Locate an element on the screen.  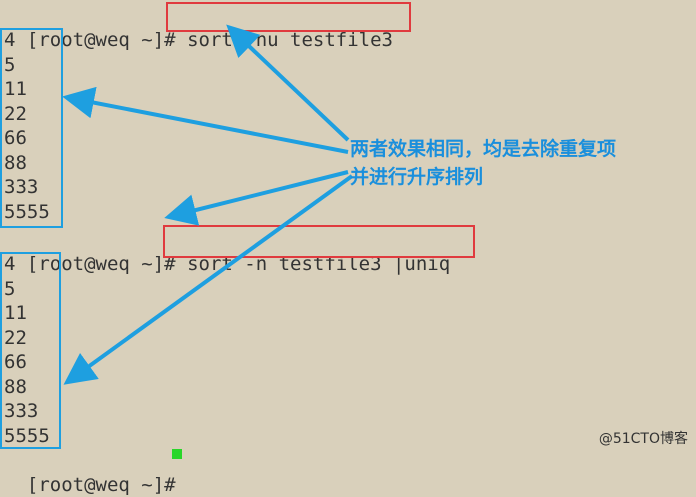
annotation-text: 两者效果相同，均是去除重复项 并进行升序排列 is located at coordinates (483, 163).